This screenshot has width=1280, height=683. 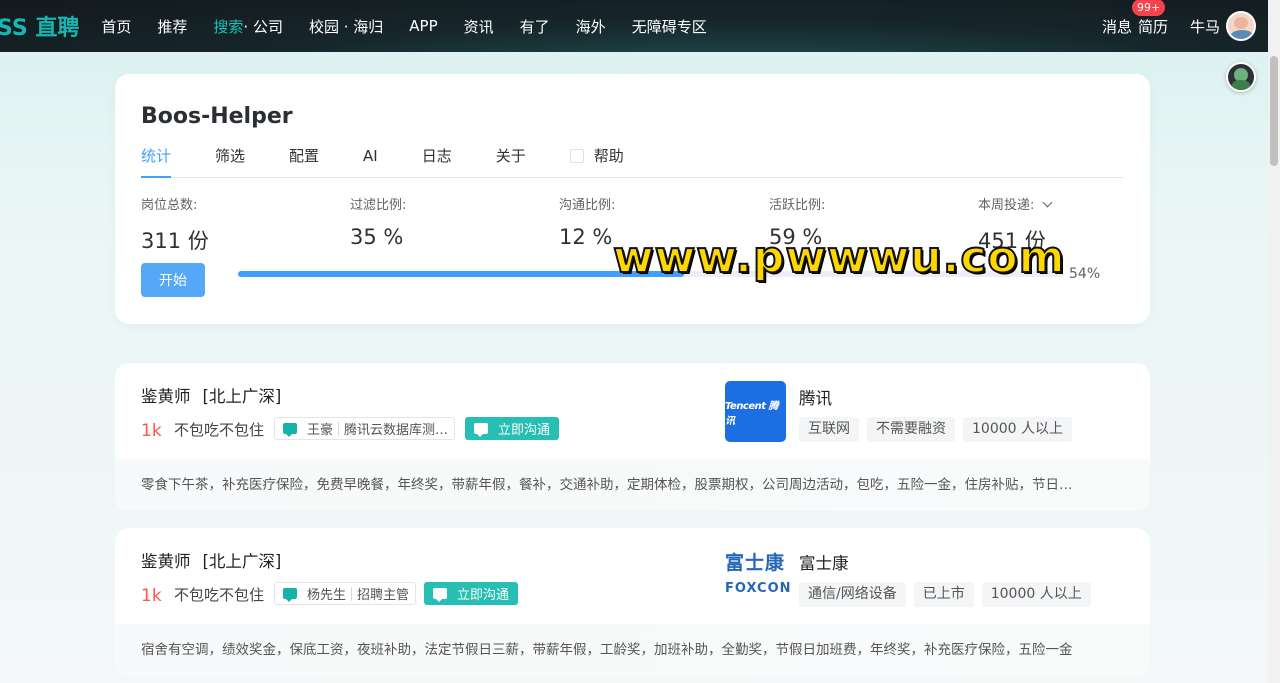 What do you see at coordinates (116, 26) in the screenshot?
I see `nav-item-home: 首页` at bounding box center [116, 26].